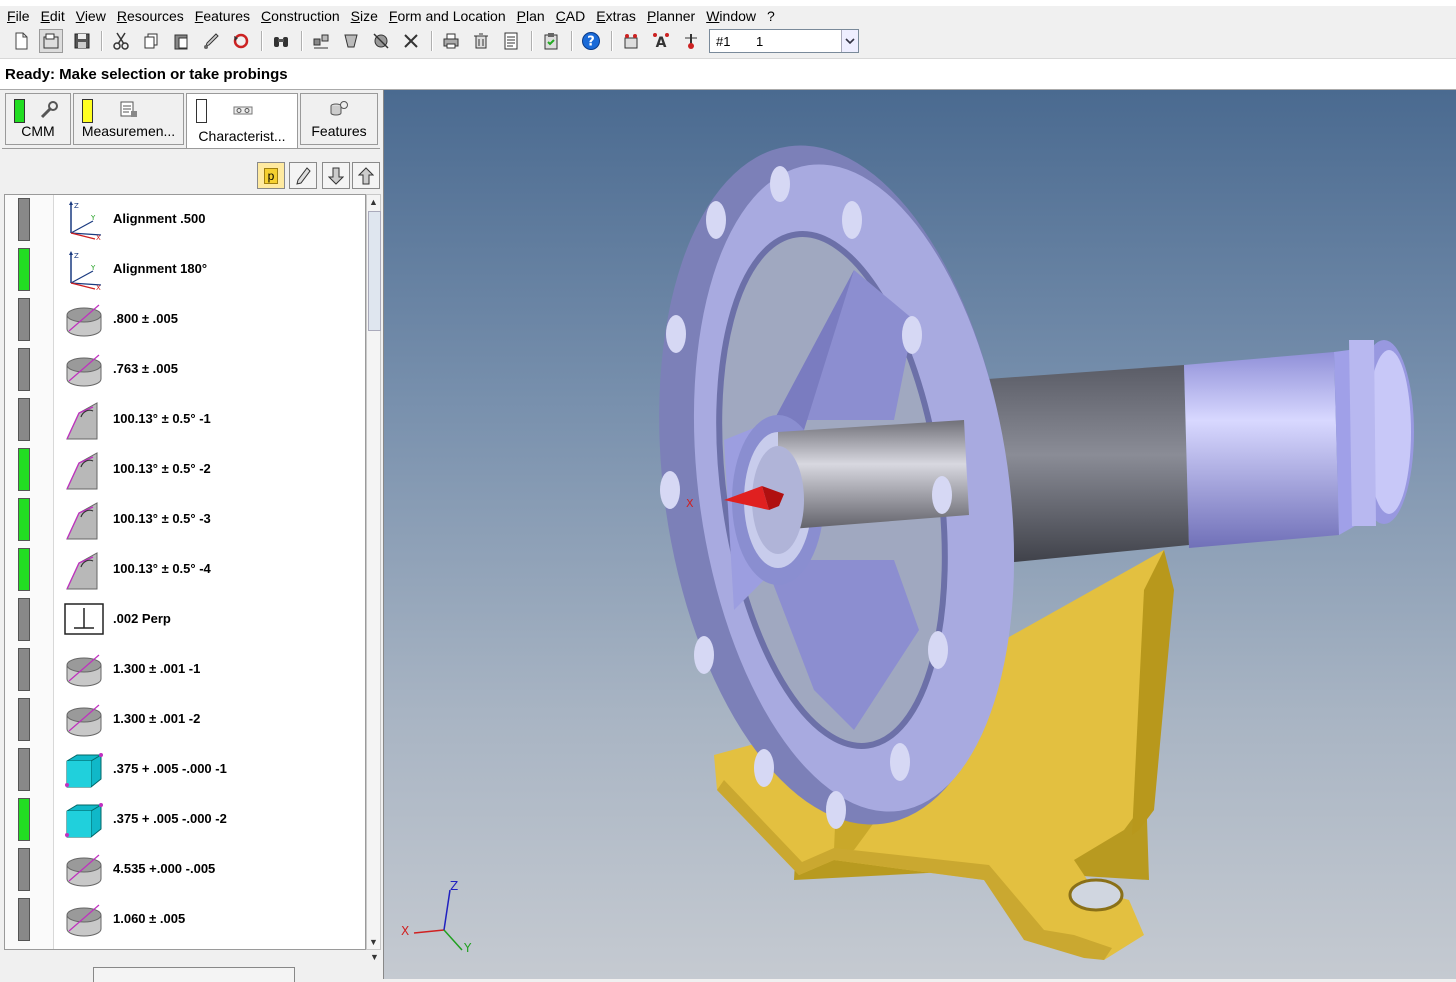 The width and height of the screenshot is (1456, 982). I want to click on edit-button, so click(303, 175).